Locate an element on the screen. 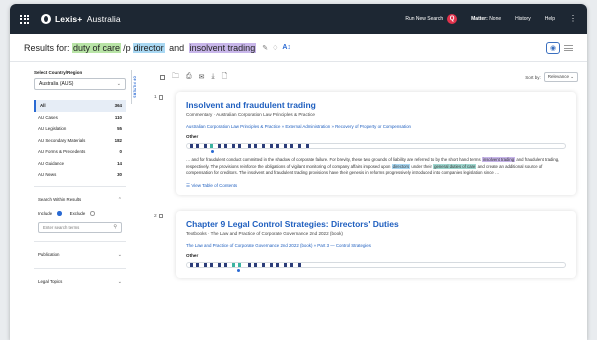 This screenshot has height=340, width=597. print-icon: ⎙ is located at coordinates (189, 77).